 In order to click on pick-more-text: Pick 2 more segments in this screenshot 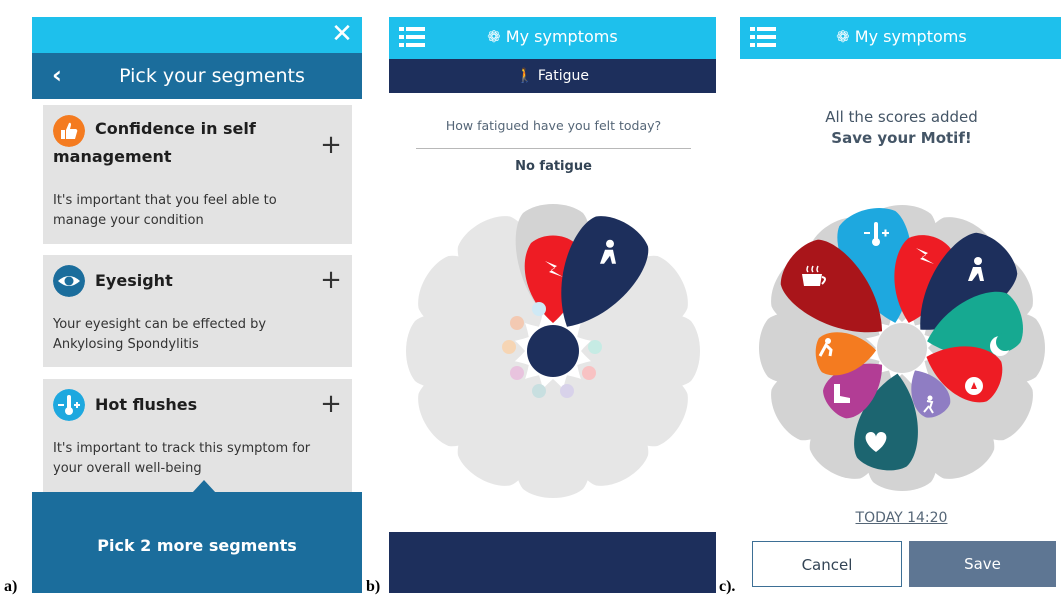, I will do `click(197, 545)`.